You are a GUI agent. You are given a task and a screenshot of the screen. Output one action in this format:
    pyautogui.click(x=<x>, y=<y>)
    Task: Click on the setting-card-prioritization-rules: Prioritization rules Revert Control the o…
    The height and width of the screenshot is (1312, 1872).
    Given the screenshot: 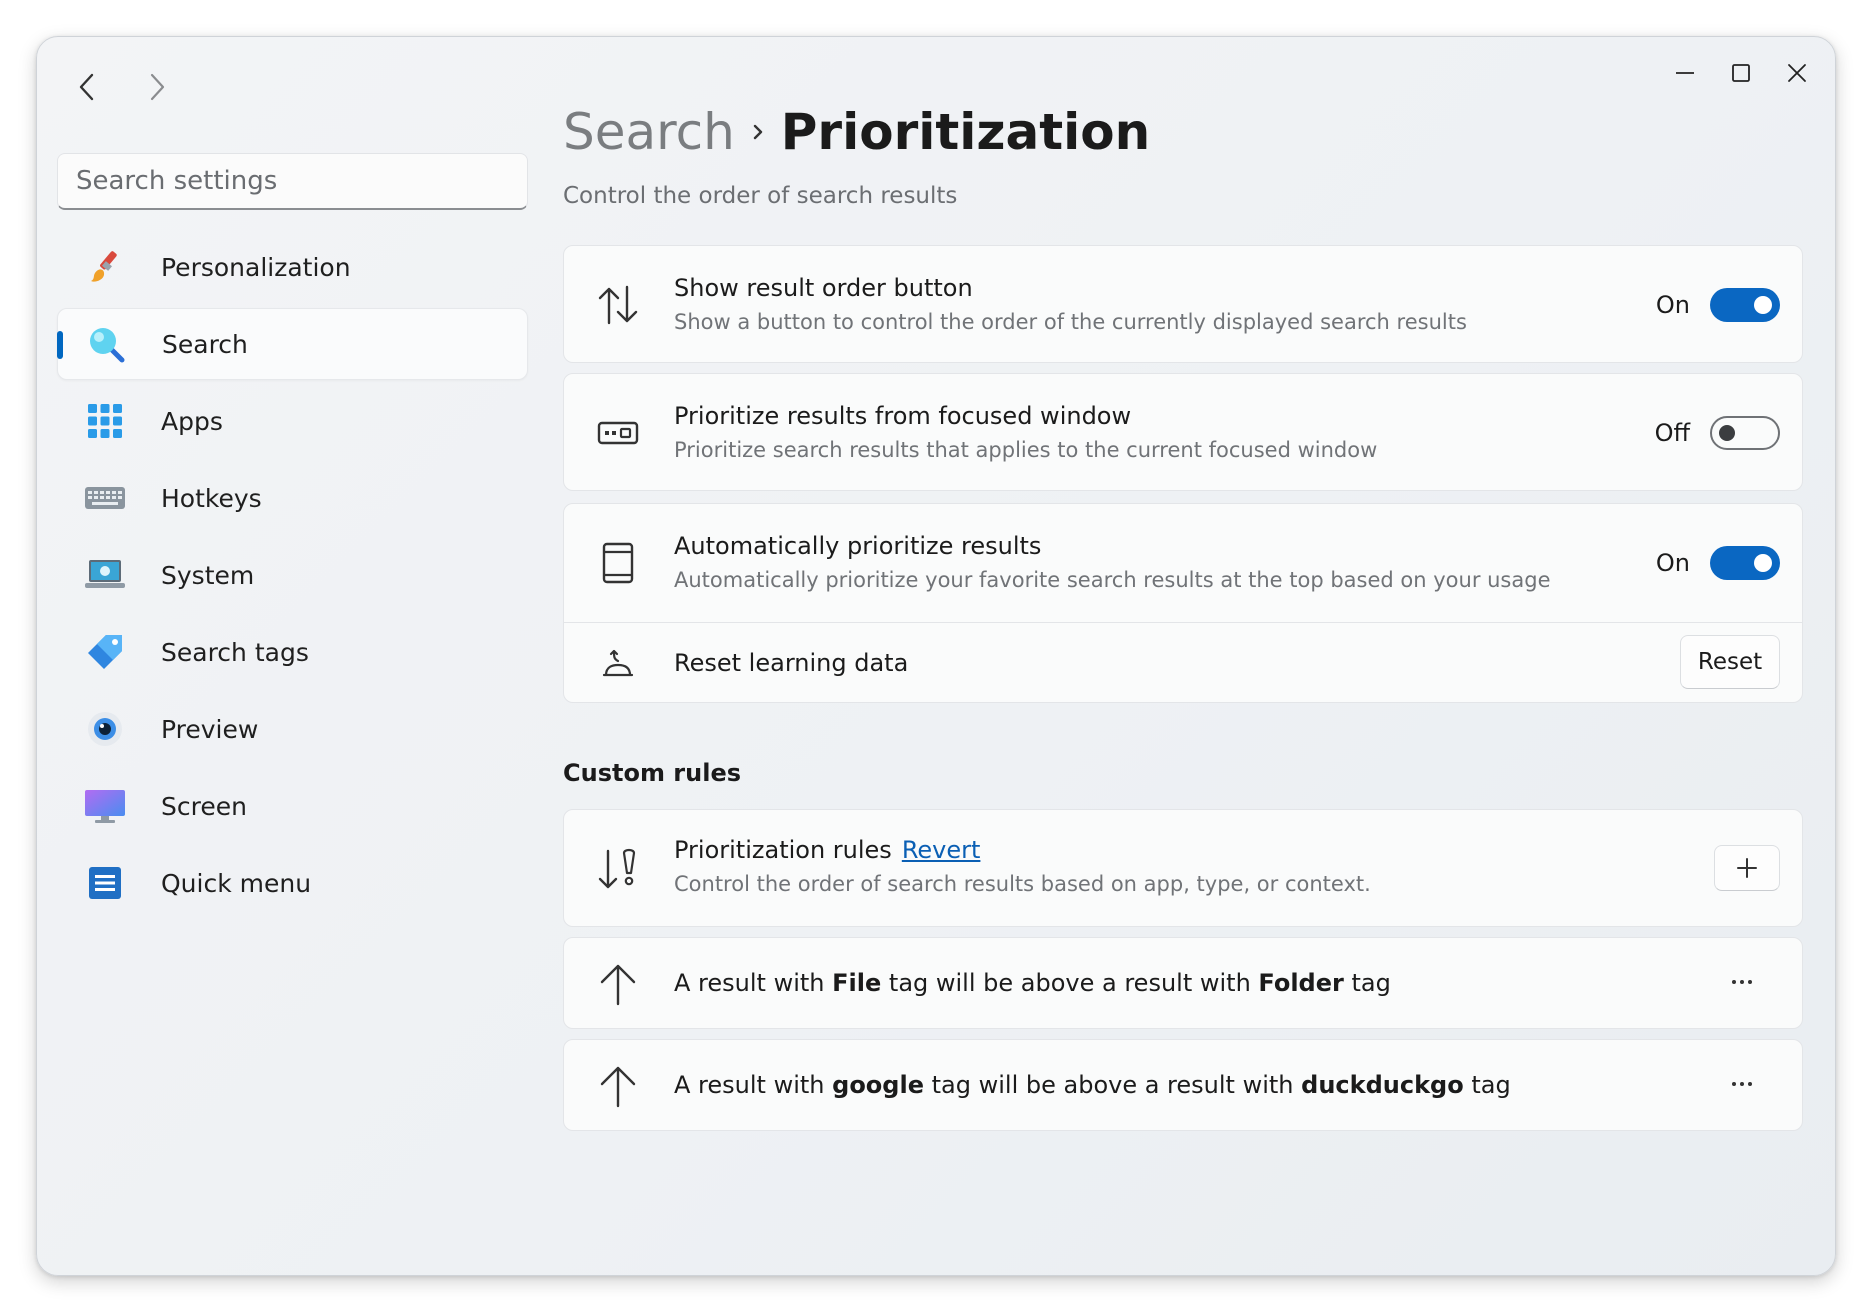 What is the action you would take?
    pyautogui.click(x=1183, y=868)
    